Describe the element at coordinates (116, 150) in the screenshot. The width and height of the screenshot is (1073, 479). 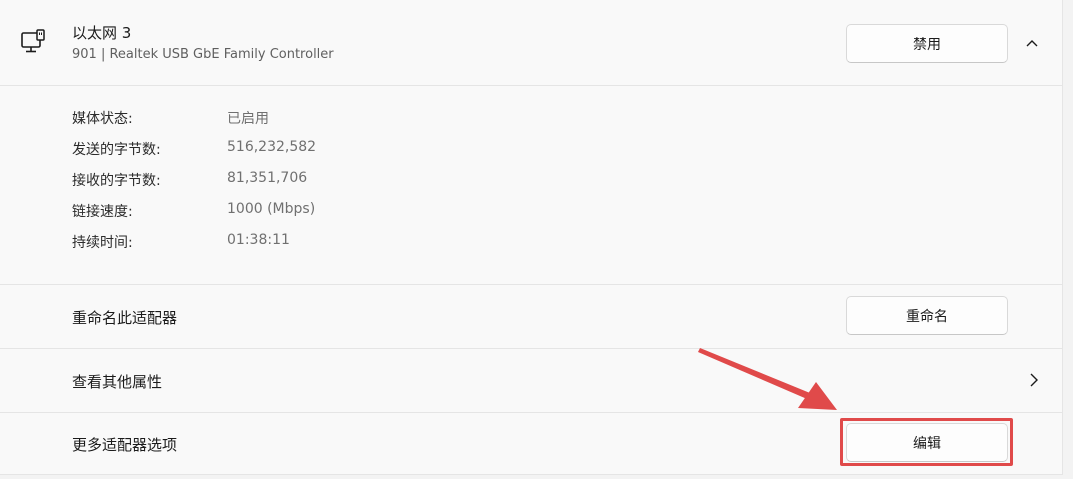
I see `stat-label: 发送的字节数:` at that location.